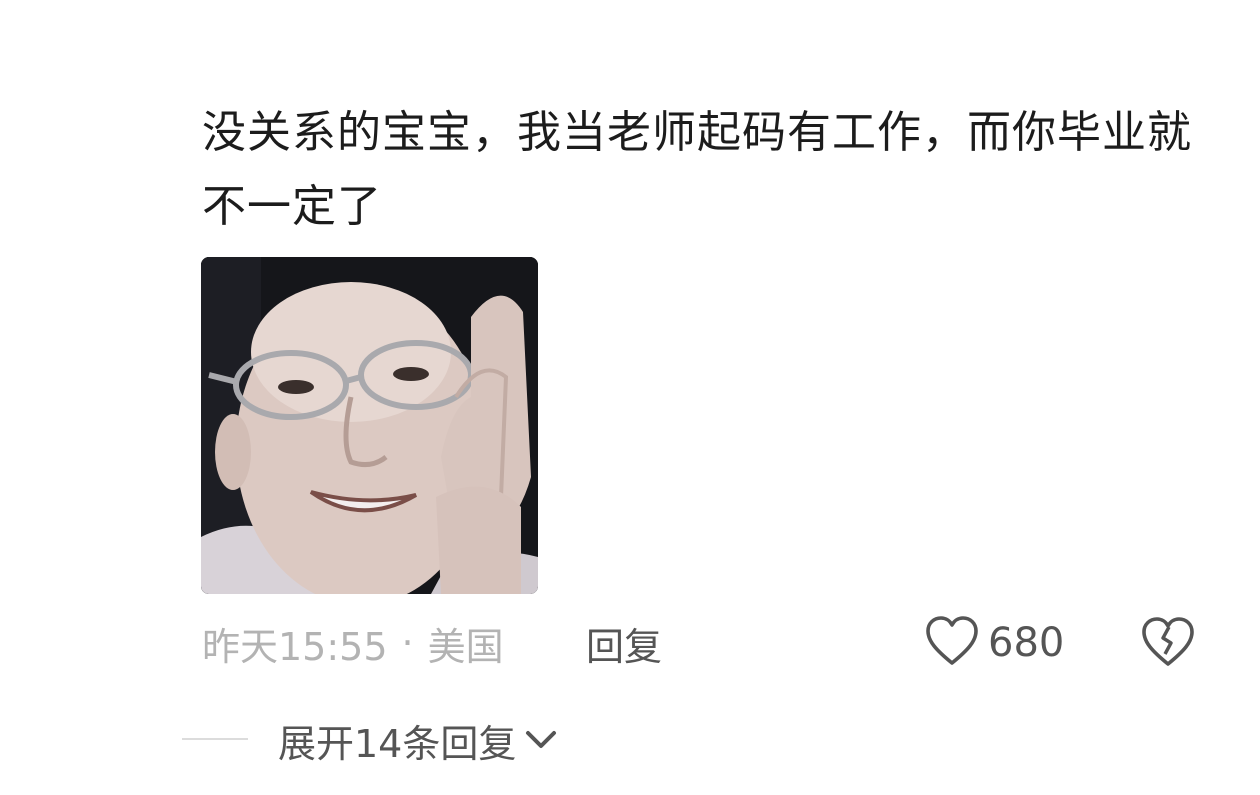 This screenshot has height=795, width=1260. I want to click on expand-replies-label: 展开14条回复, so click(397, 743).